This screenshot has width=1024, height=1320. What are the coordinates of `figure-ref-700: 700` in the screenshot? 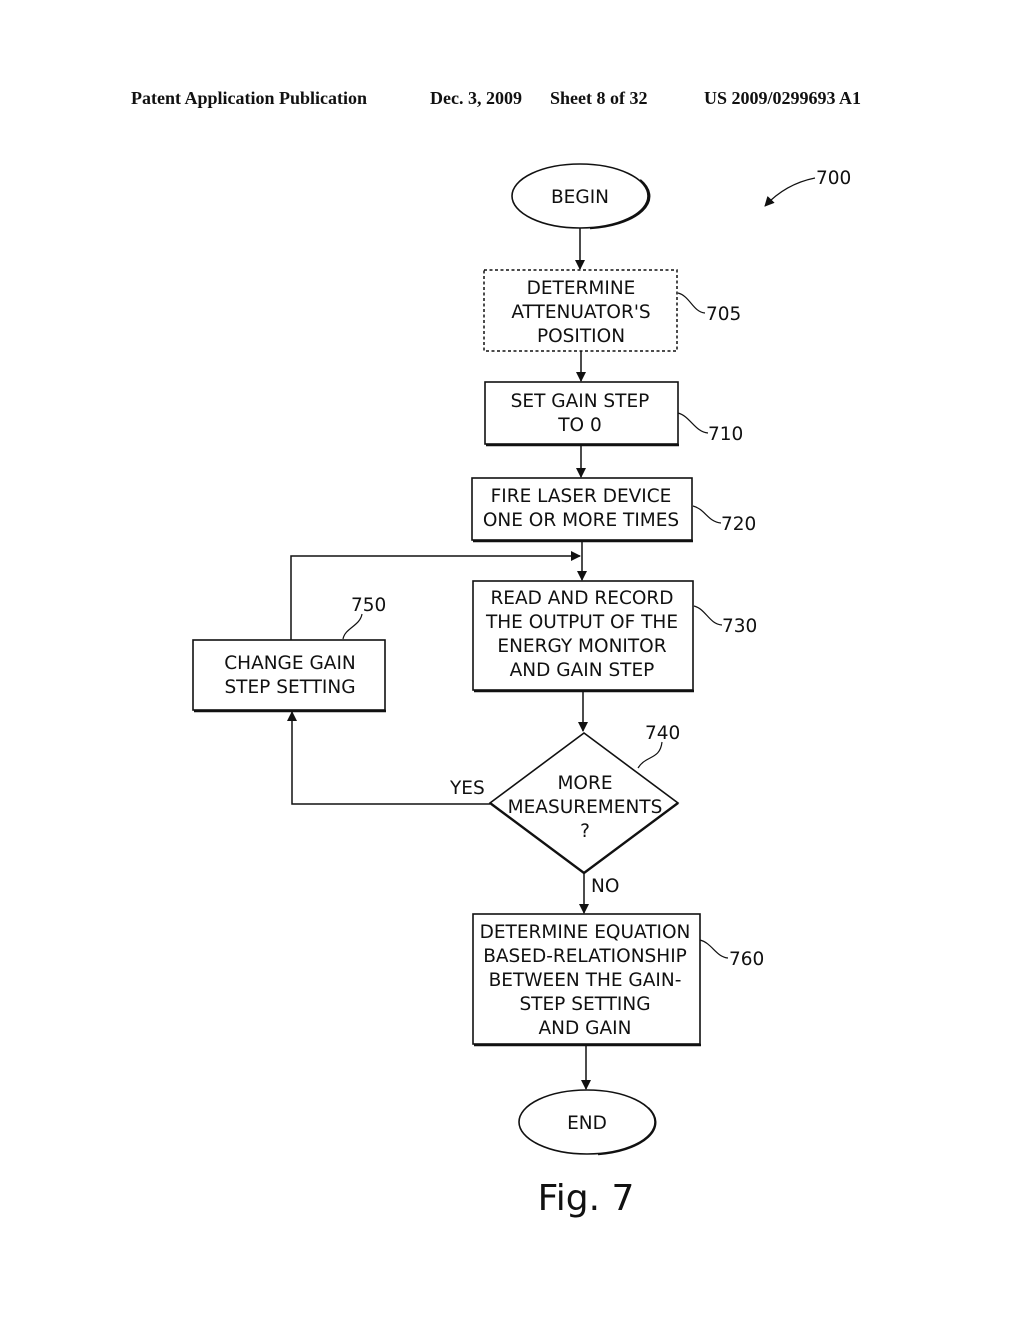 It's located at (807, 187).